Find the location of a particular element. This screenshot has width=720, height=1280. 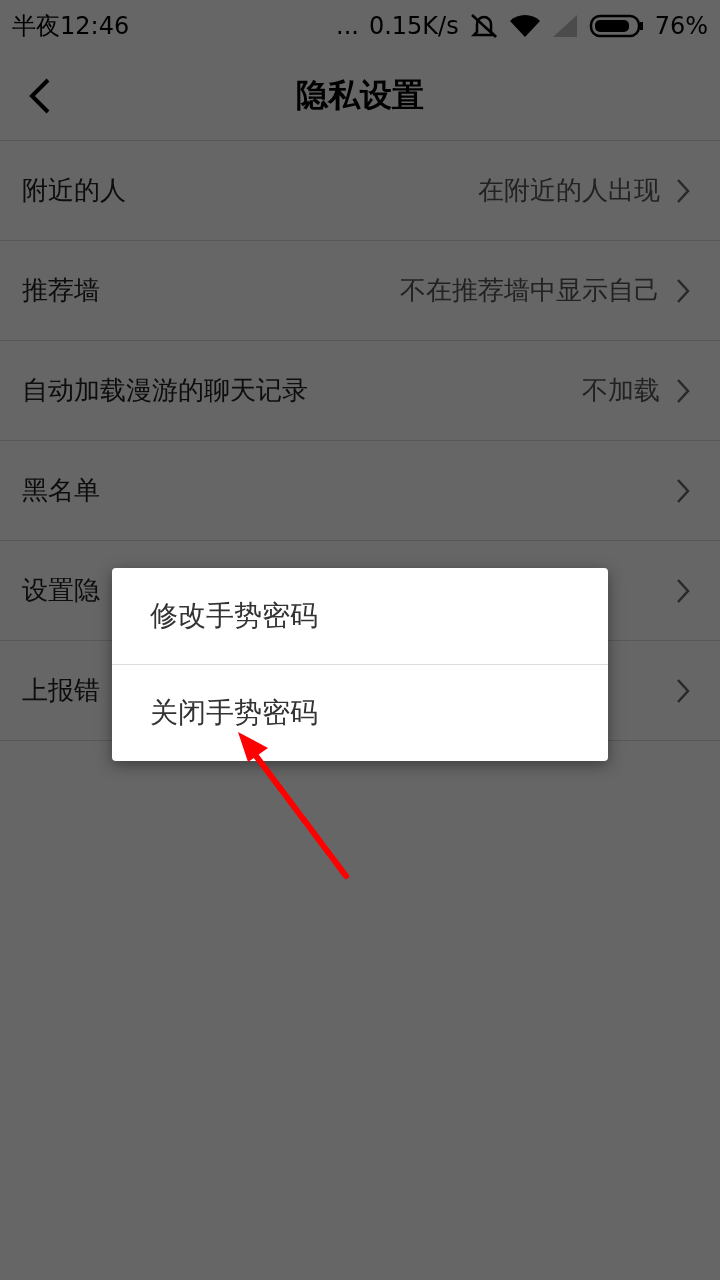

row-label: 附近的人 is located at coordinates (74, 190).